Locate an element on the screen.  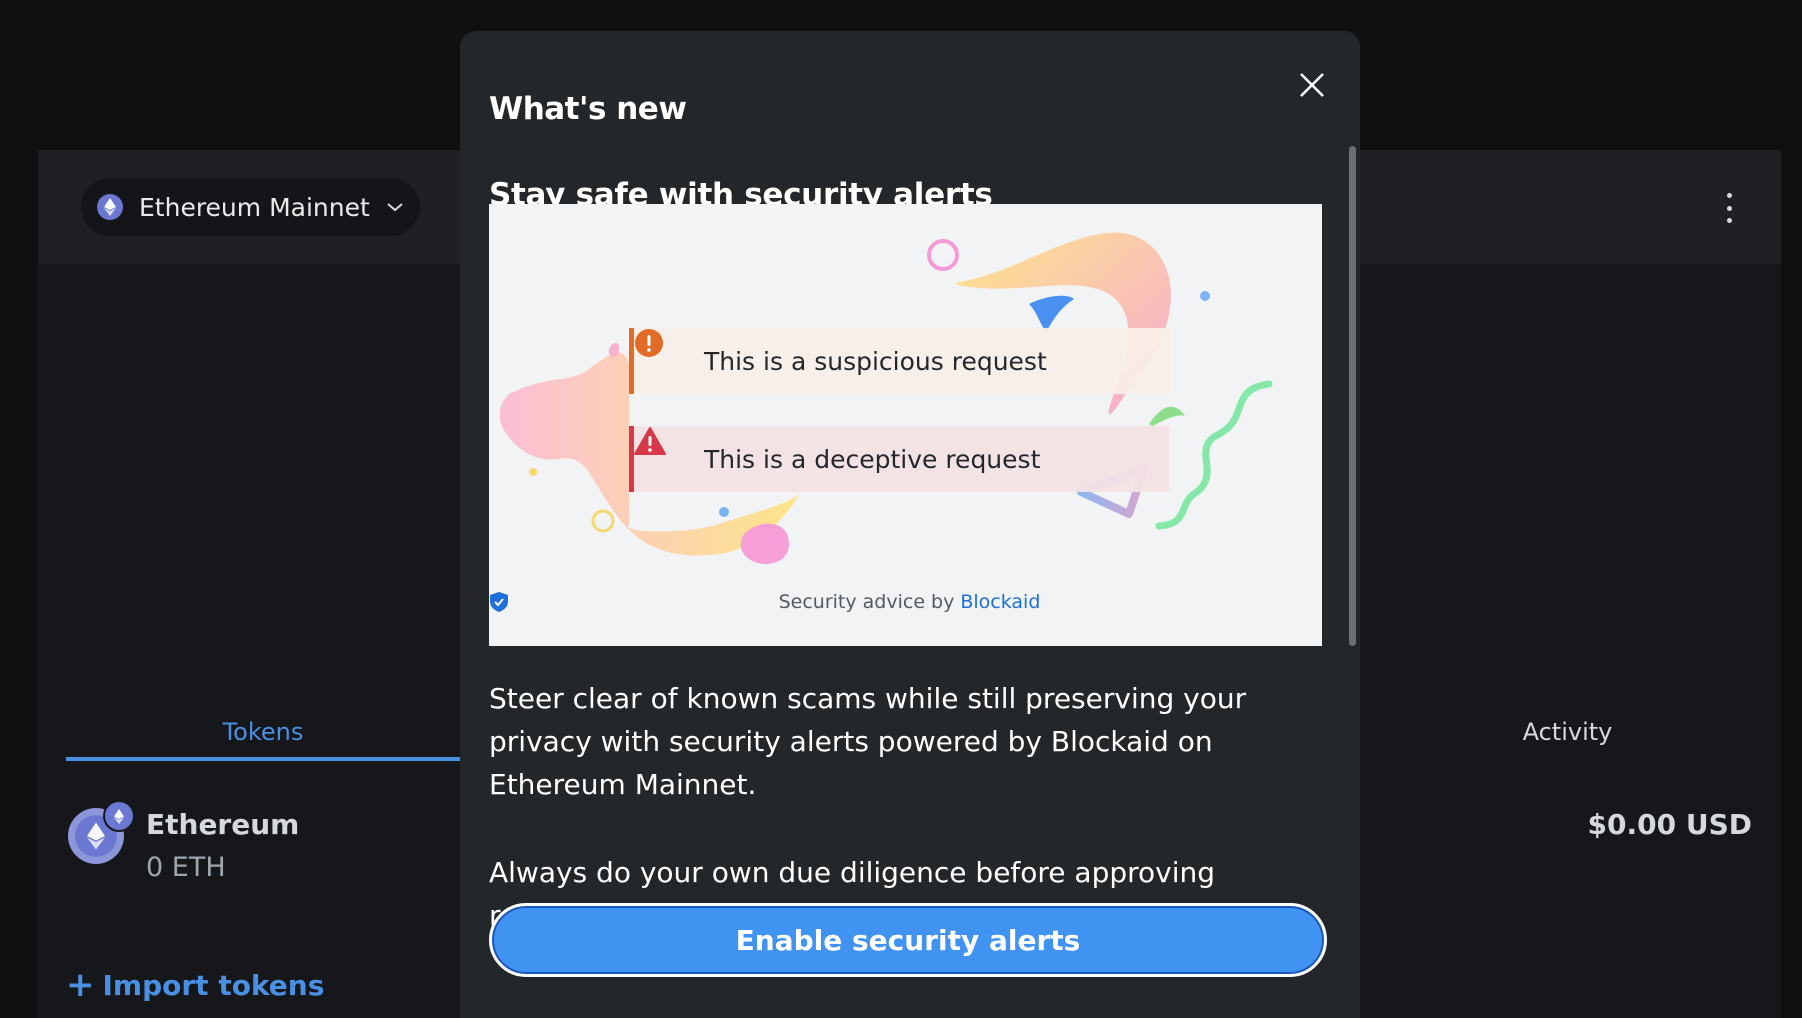
attribution-brand-link: Blockaid is located at coordinates (1000, 602).